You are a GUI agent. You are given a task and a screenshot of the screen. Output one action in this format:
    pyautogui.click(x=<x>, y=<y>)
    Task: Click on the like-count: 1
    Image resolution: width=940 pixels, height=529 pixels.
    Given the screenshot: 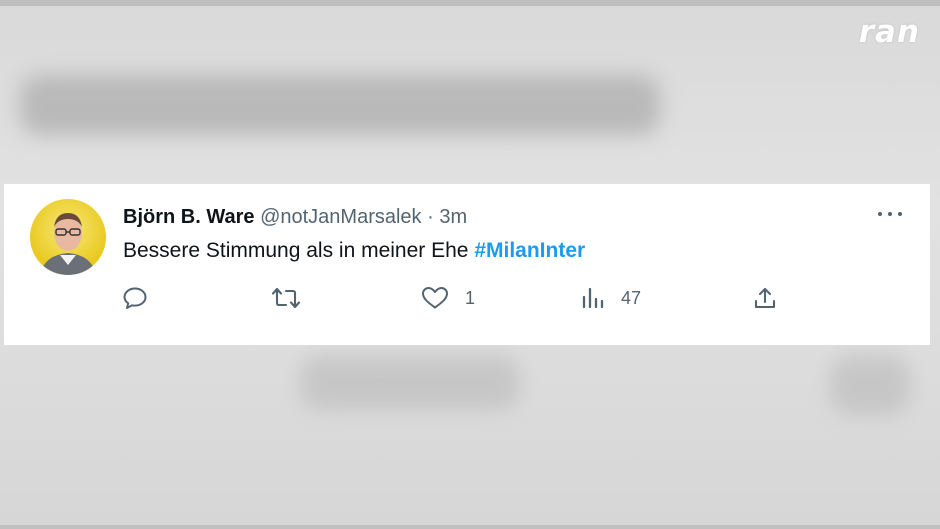 What is the action you would take?
    pyautogui.click(x=470, y=297)
    